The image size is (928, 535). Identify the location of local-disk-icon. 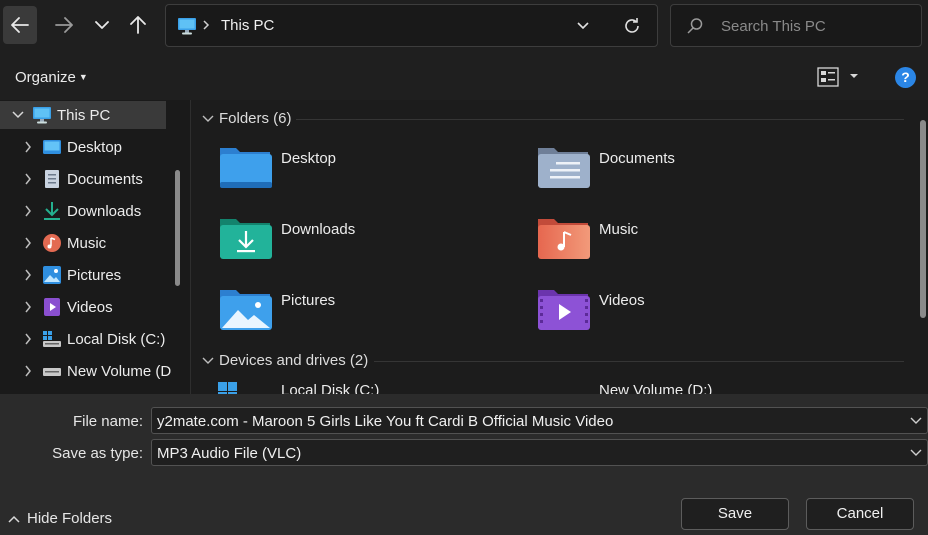
(52, 339).